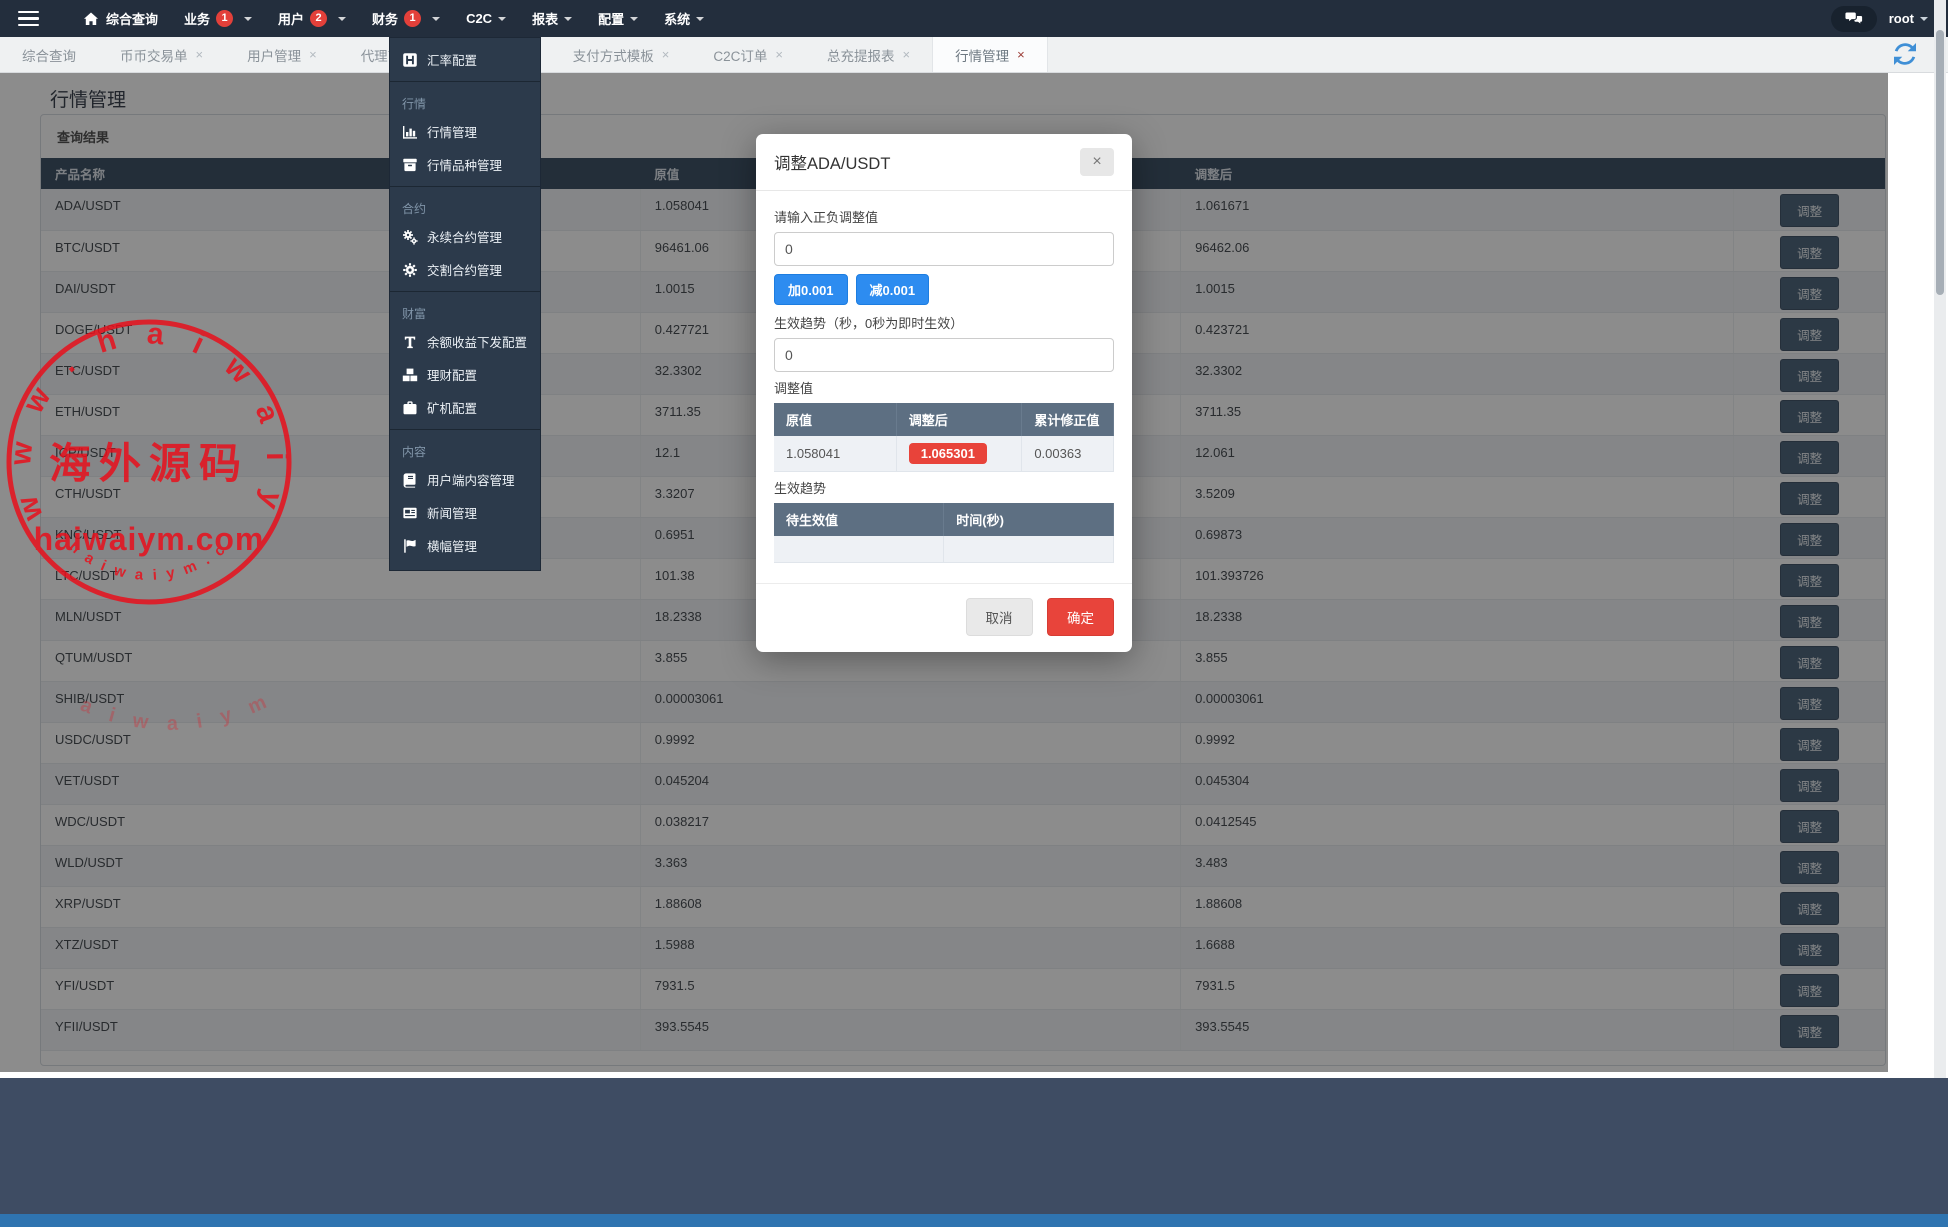  What do you see at coordinates (974, 1146) in the screenshot?
I see `footer-bar` at bounding box center [974, 1146].